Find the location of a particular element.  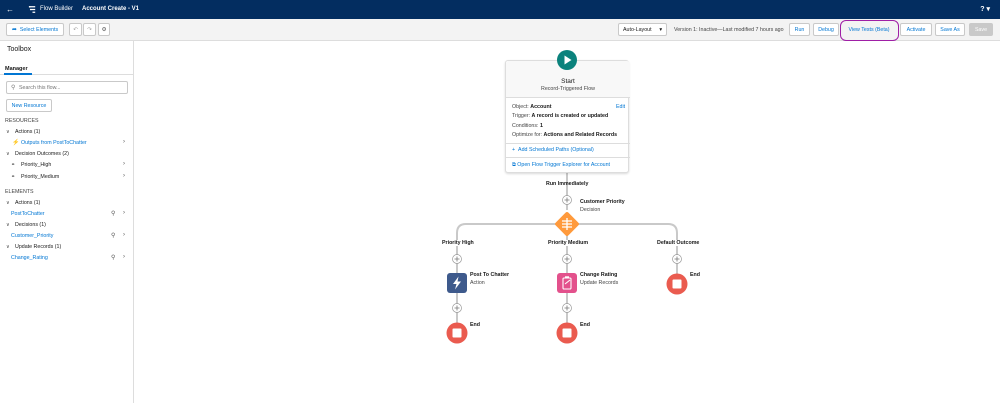

start-object-row: Object: Account is located at coordinates (531, 107).